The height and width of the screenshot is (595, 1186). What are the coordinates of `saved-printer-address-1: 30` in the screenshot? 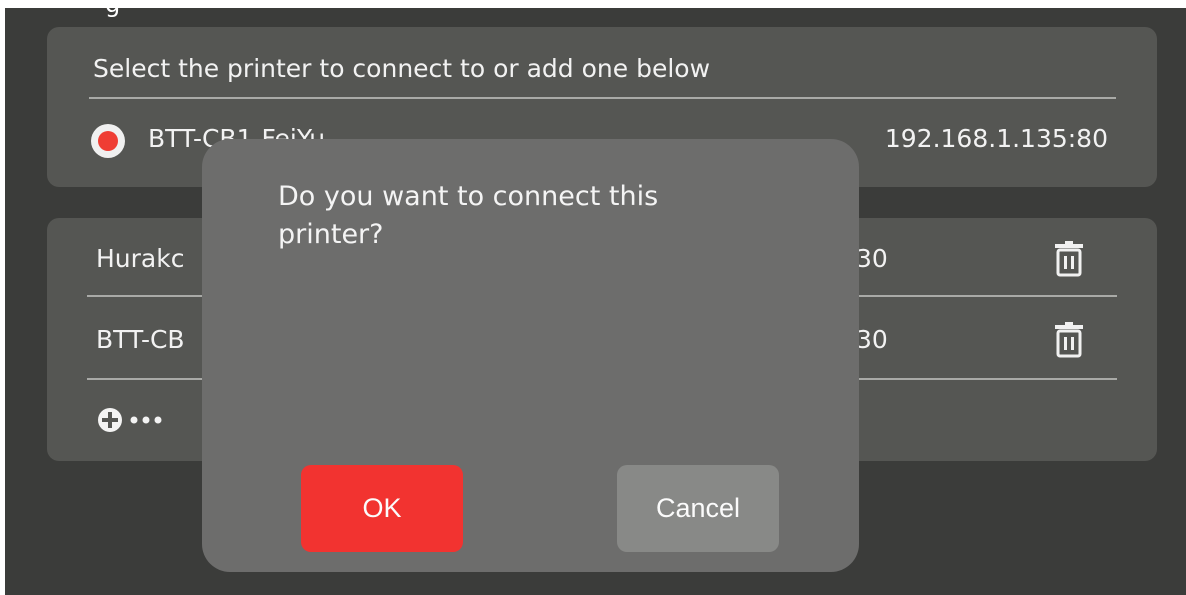 It's located at (872, 258).